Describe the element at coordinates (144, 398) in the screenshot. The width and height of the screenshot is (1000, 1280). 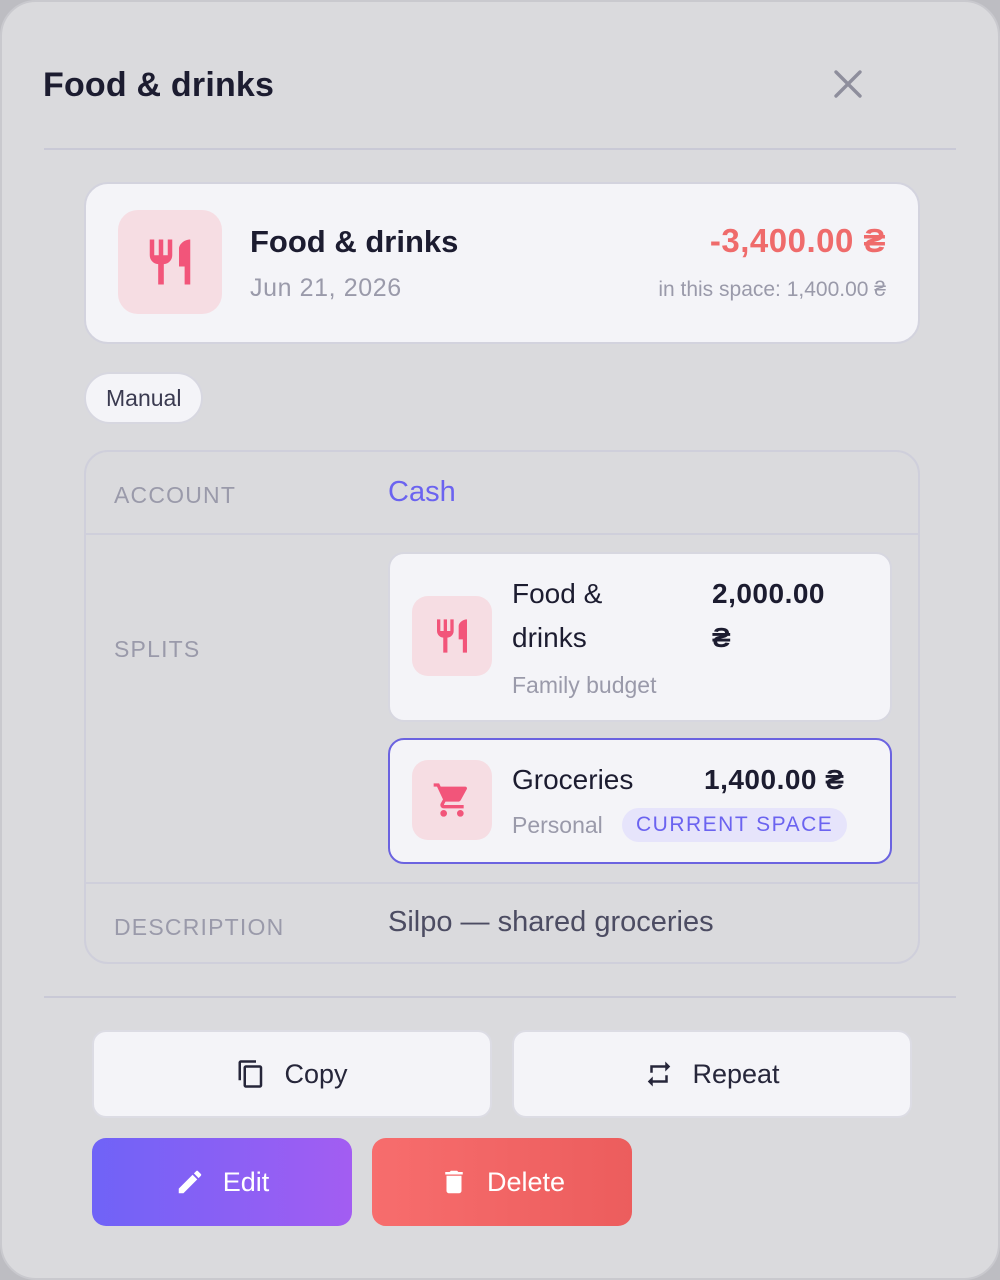
I see `source-chip: Manual` at that location.